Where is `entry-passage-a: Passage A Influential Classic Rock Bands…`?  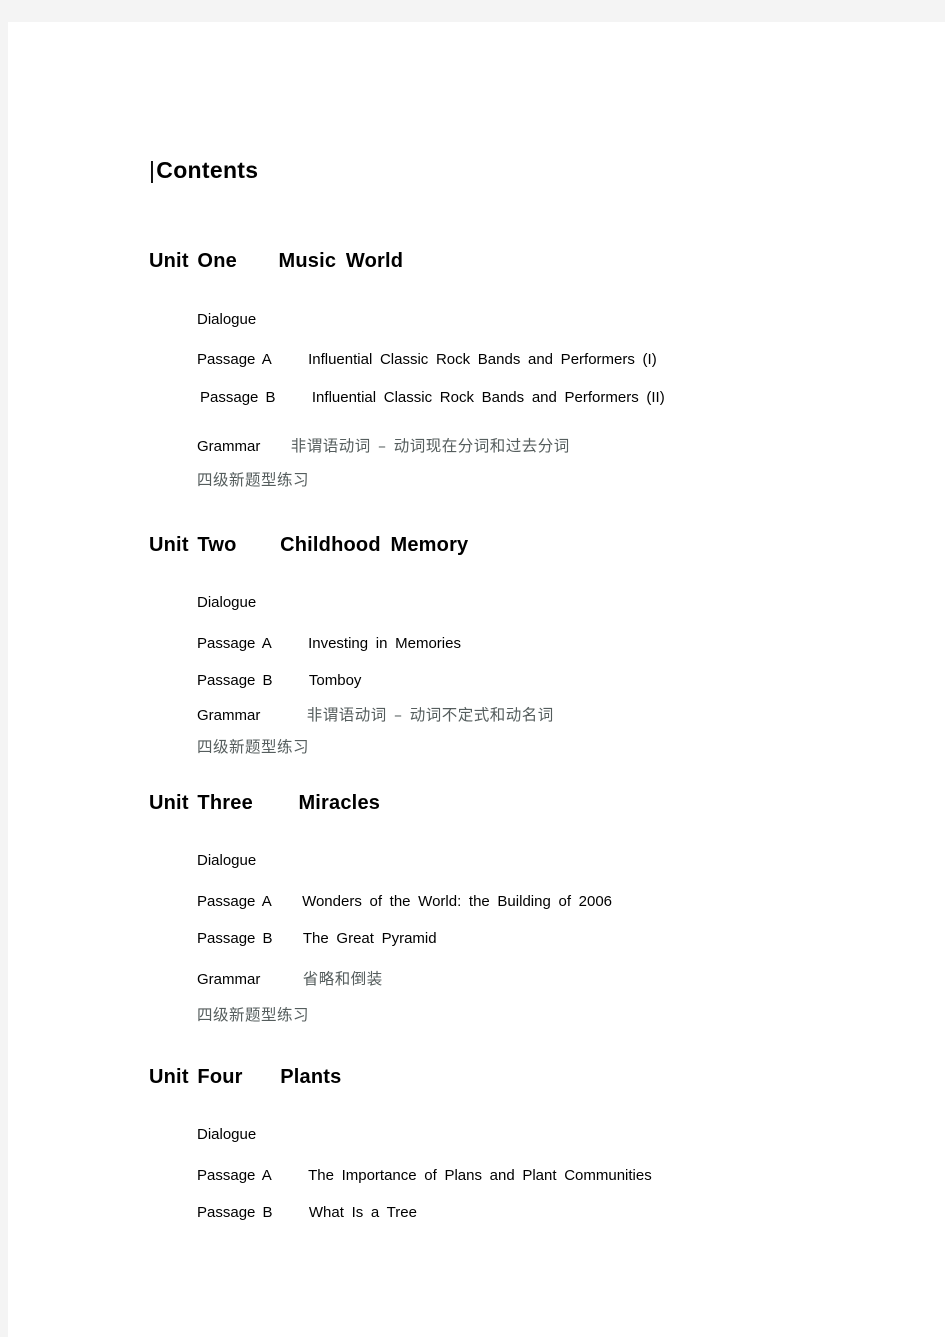 entry-passage-a: Passage A Influential Classic Rock Bands… is located at coordinates (427, 359).